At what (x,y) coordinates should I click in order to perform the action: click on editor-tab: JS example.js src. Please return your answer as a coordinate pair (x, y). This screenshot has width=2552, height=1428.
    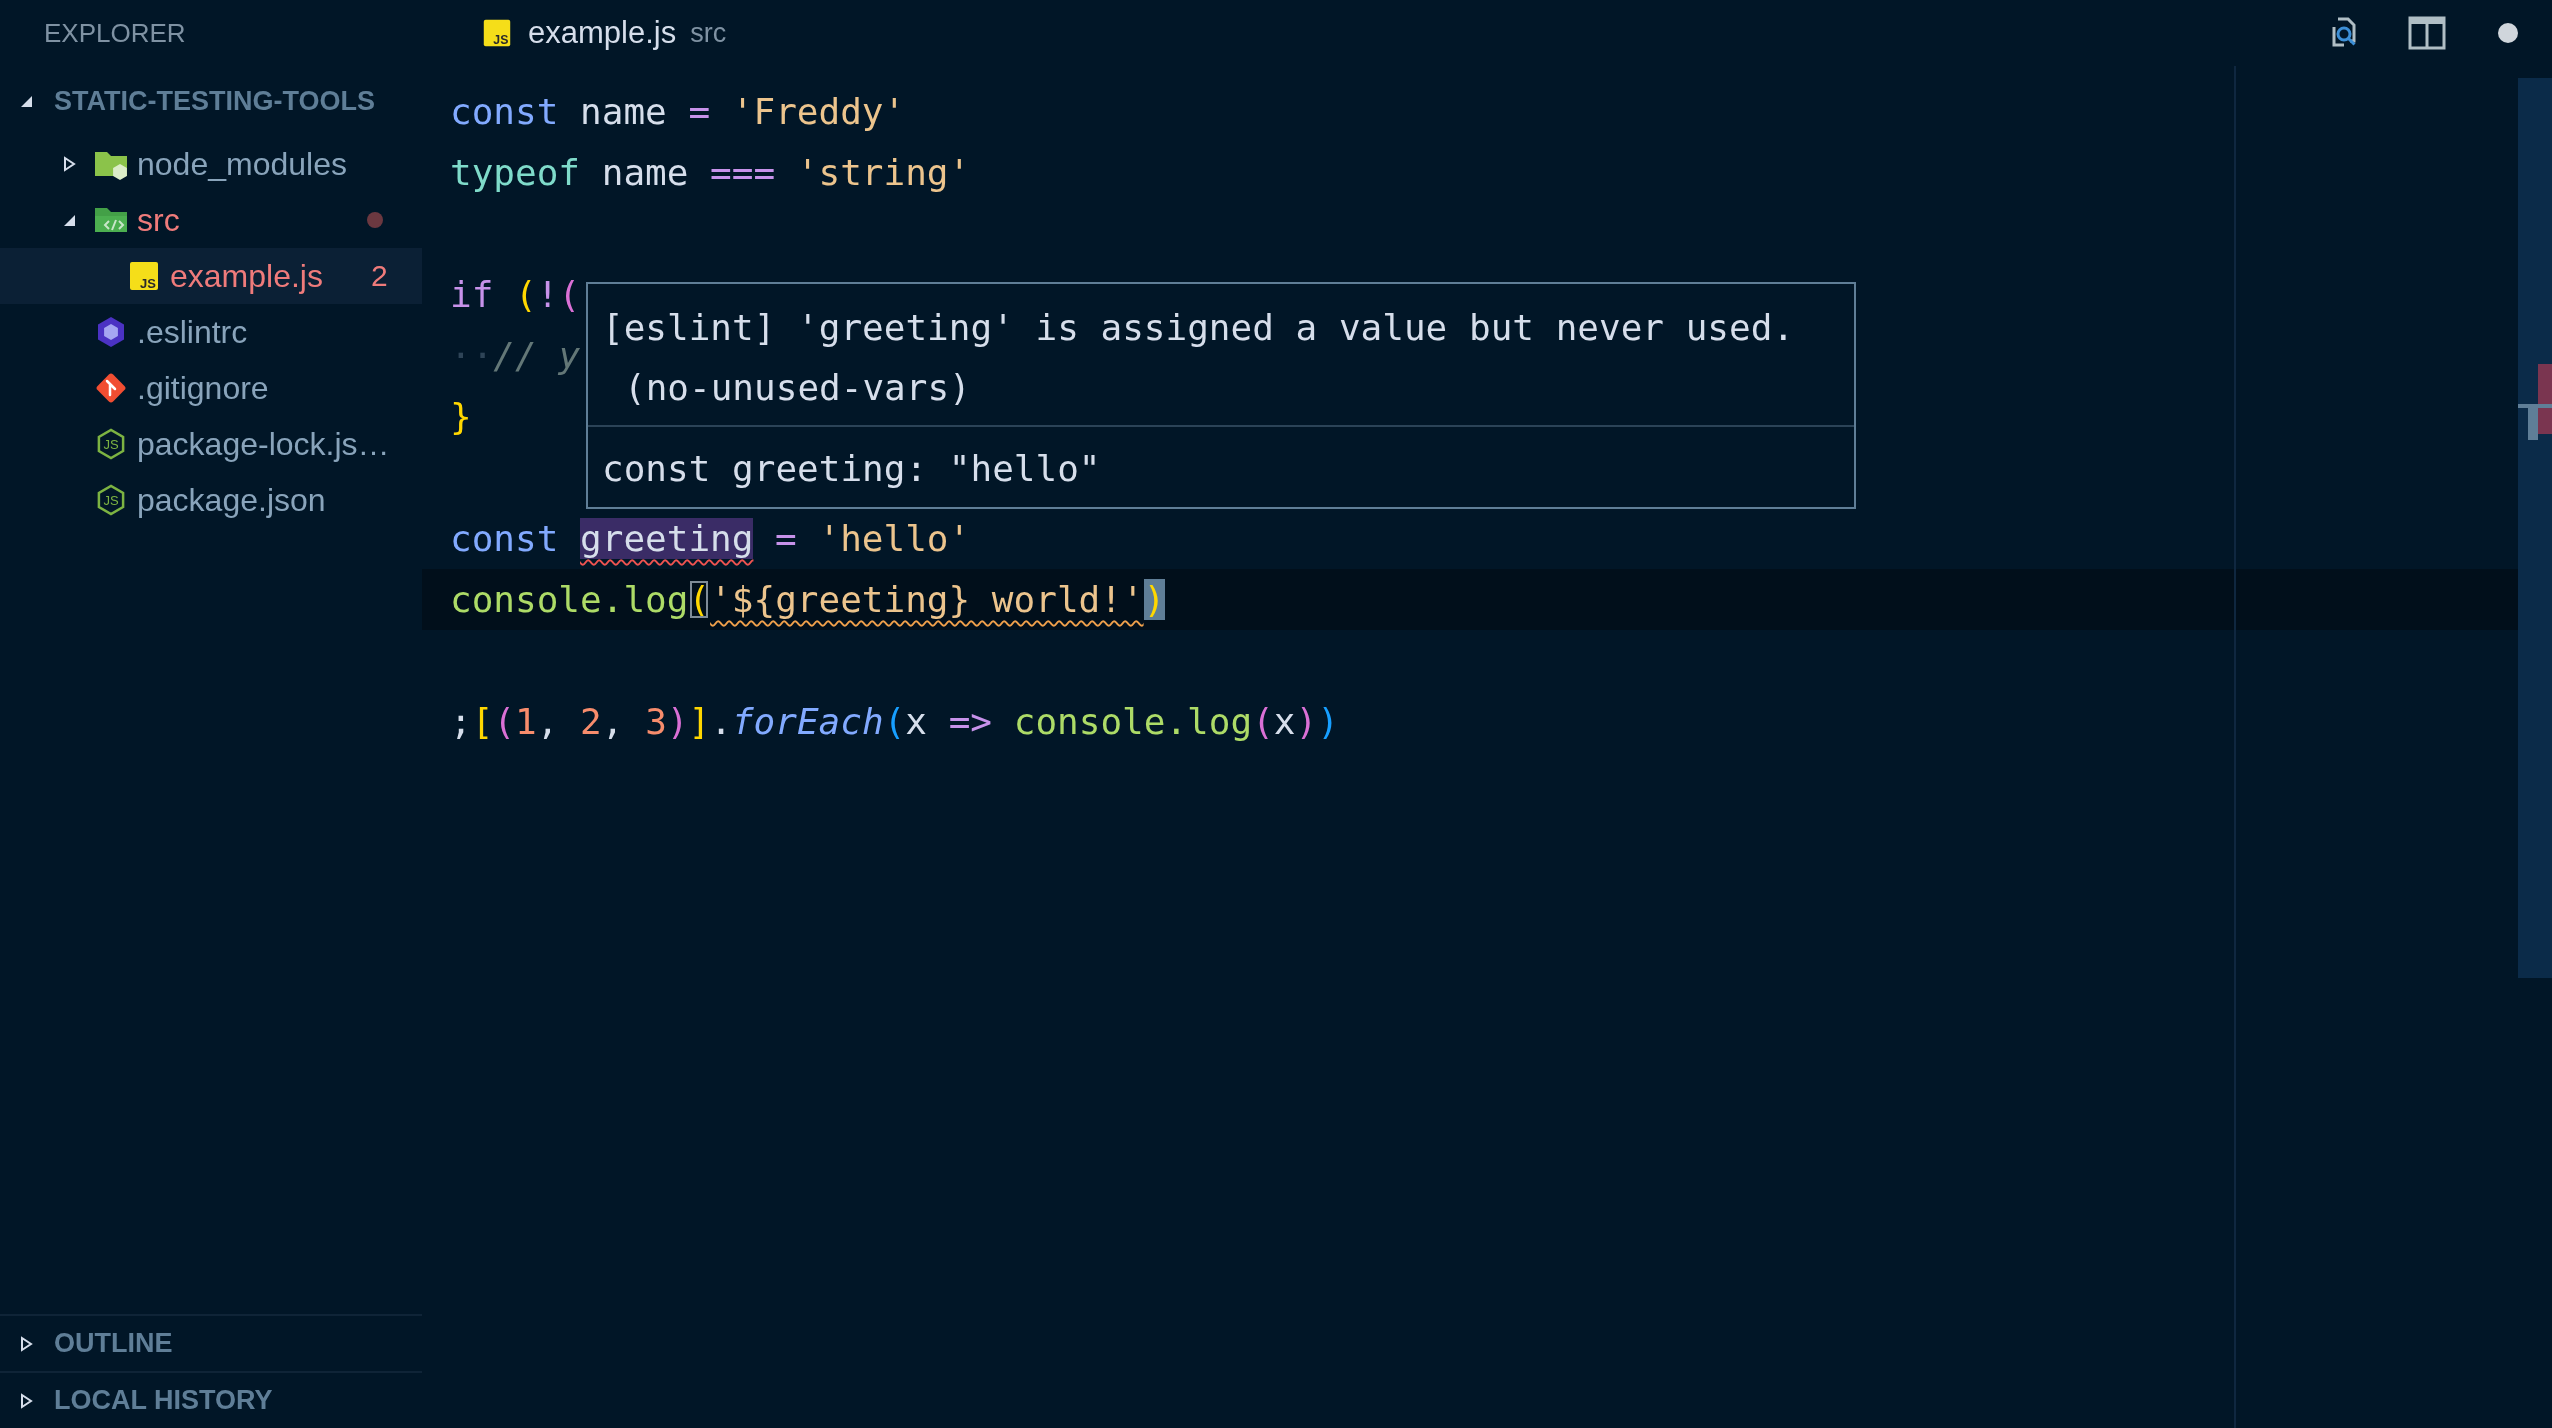
    Looking at the image, I should click on (584, 33).